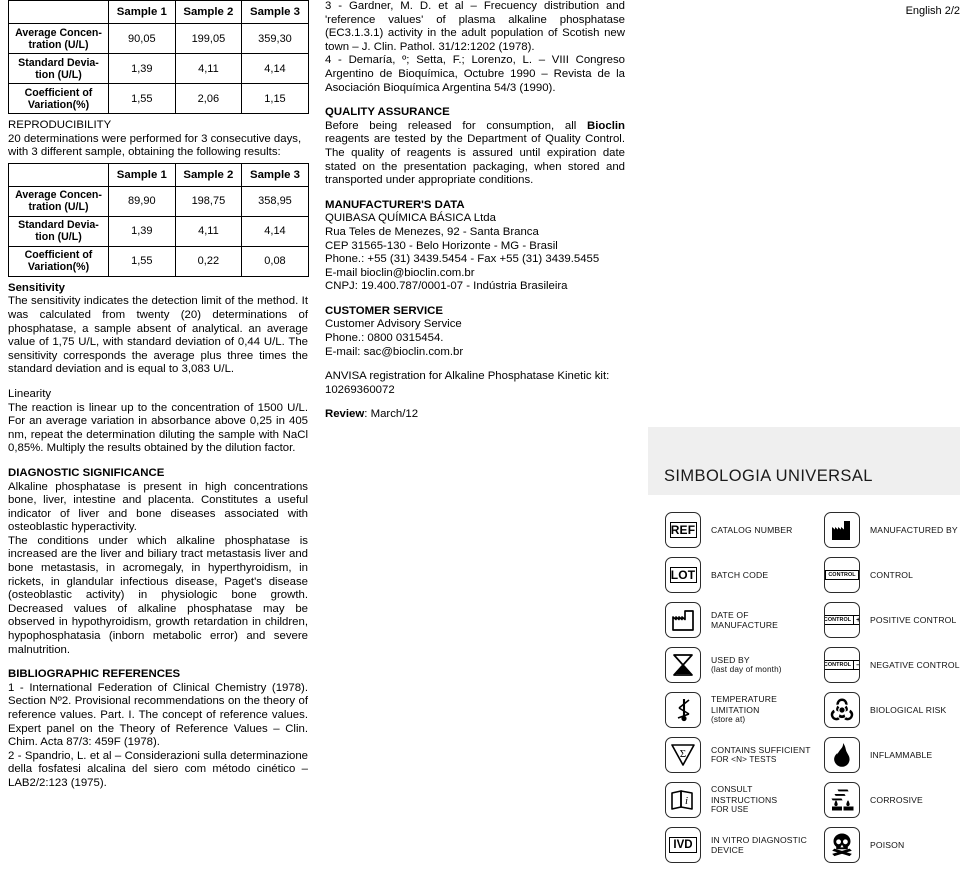 This screenshot has height=881, width=960. I want to click on symbol-item-manufactured-by: MANUFACTURED BY, so click(892, 534).